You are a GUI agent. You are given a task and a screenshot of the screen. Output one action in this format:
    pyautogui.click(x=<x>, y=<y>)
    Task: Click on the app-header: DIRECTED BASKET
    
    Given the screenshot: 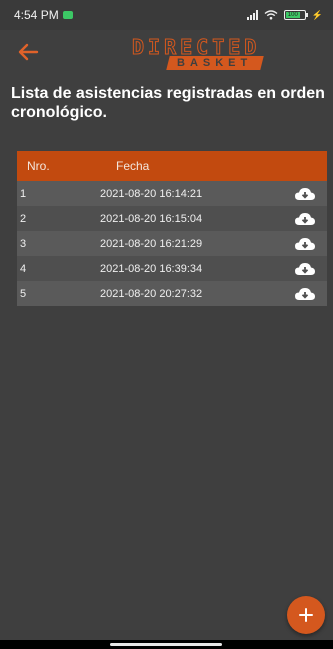 What is the action you would take?
    pyautogui.click(x=166, y=54)
    